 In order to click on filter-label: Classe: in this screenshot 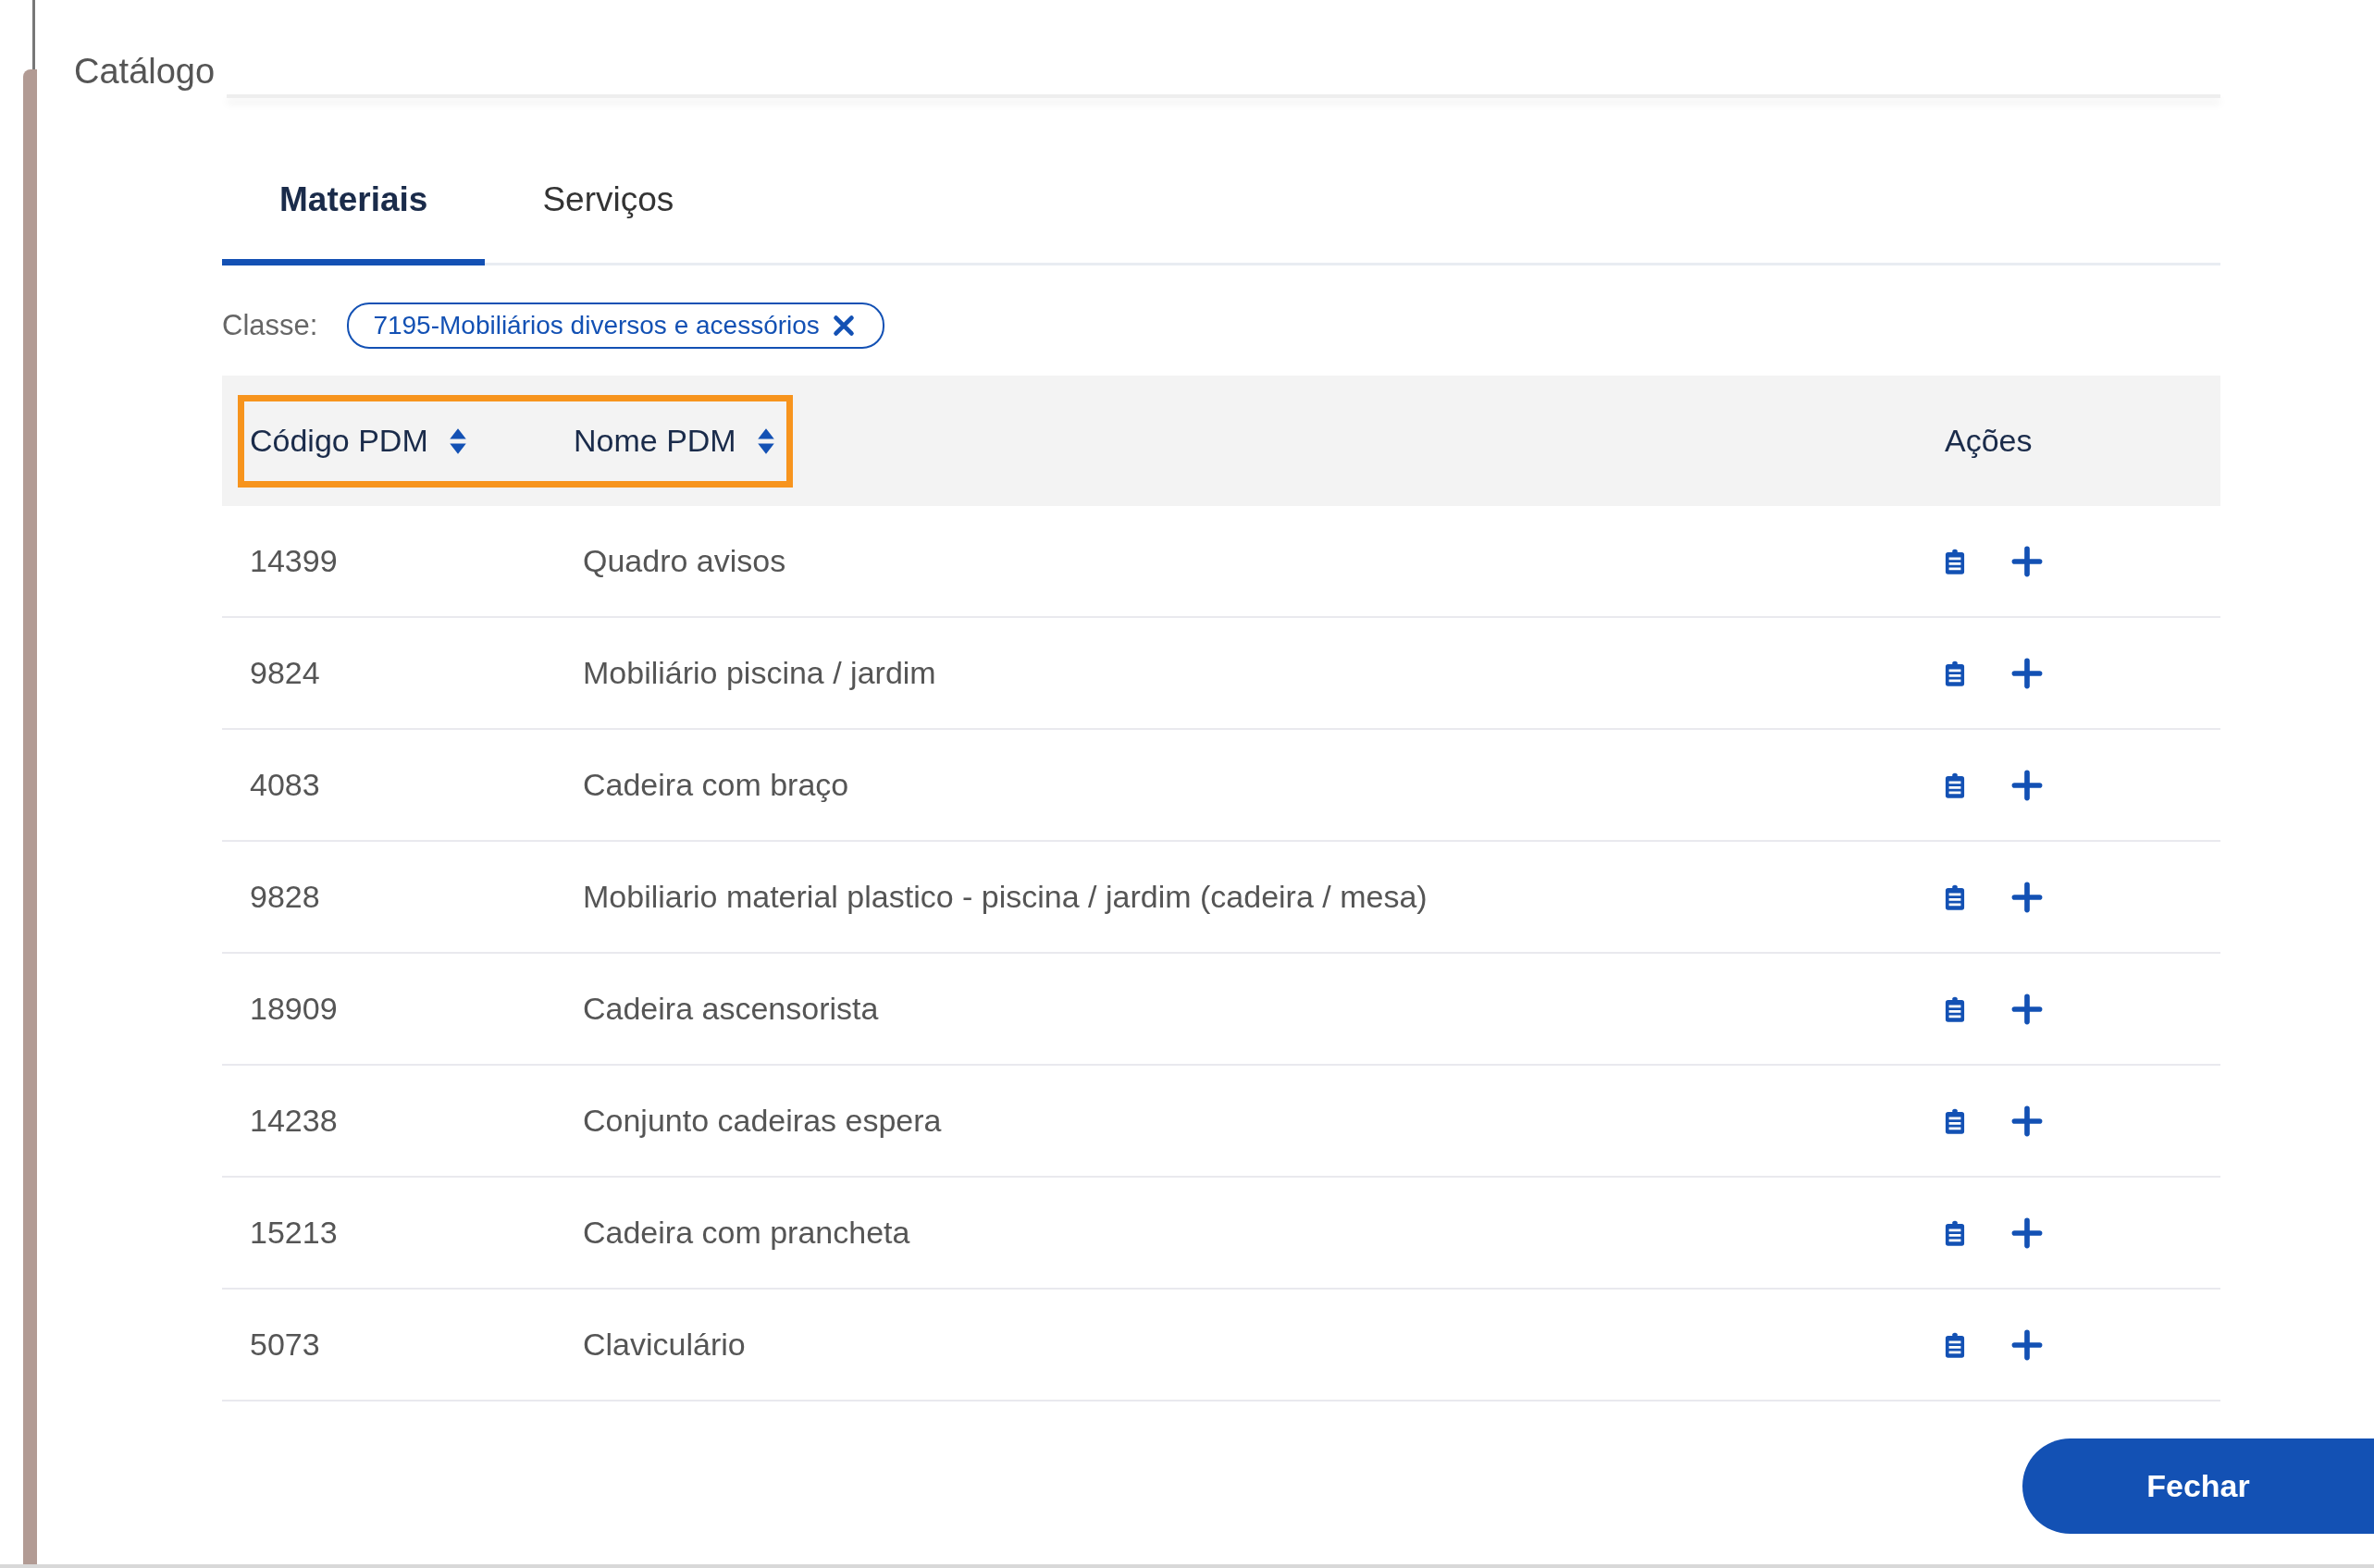, I will do `click(270, 325)`.